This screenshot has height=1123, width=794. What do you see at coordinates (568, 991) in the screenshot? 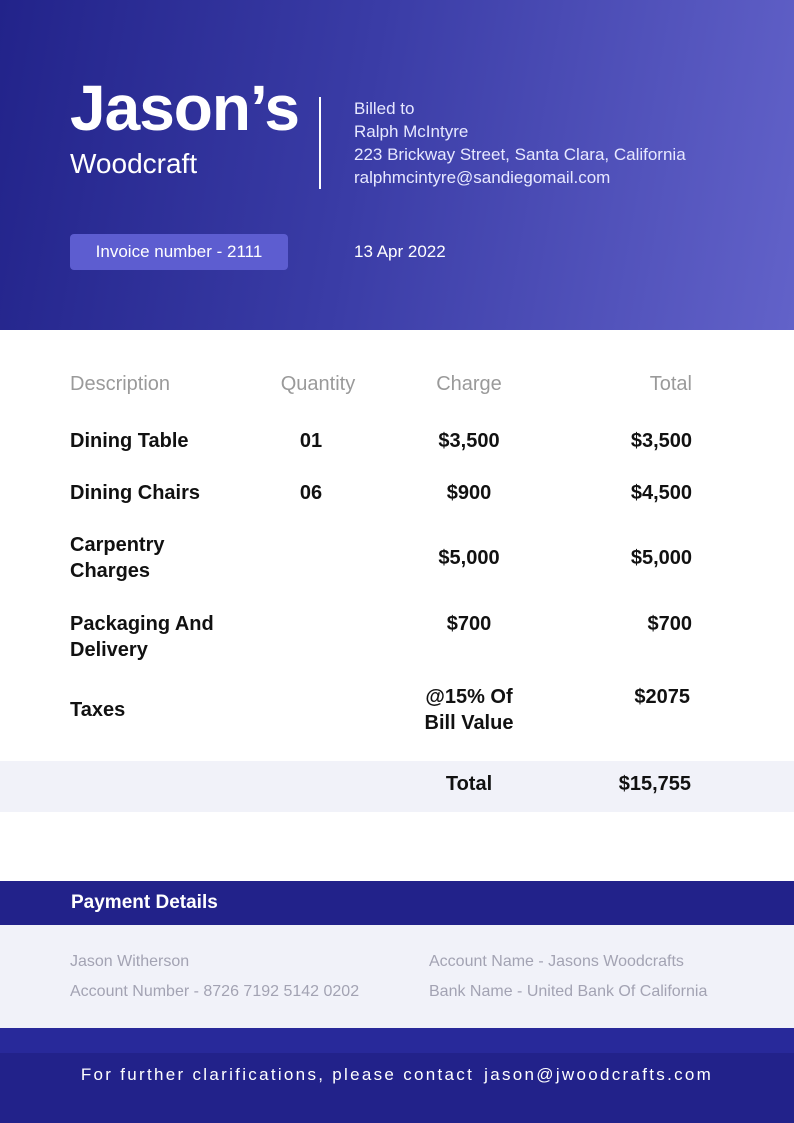
I see `bank-name: Bank Name - United Bank Of California` at bounding box center [568, 991].